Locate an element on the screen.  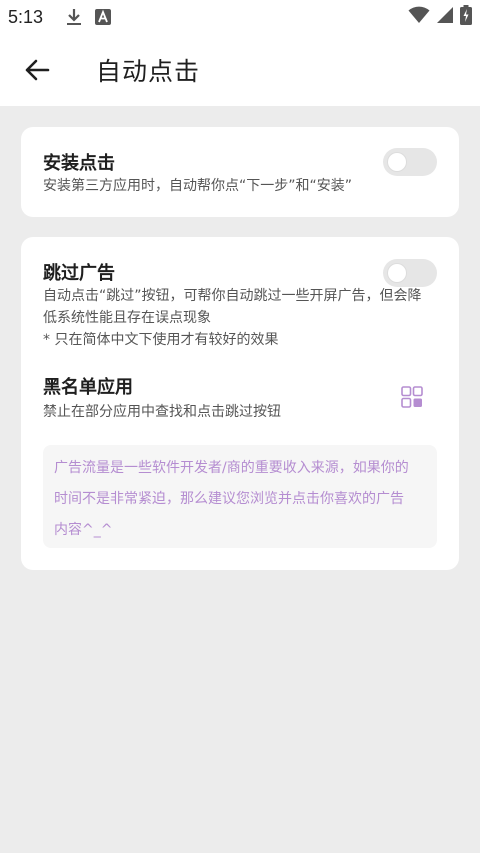
app-bar: 自动点击 is located at coordinates (240, 70).